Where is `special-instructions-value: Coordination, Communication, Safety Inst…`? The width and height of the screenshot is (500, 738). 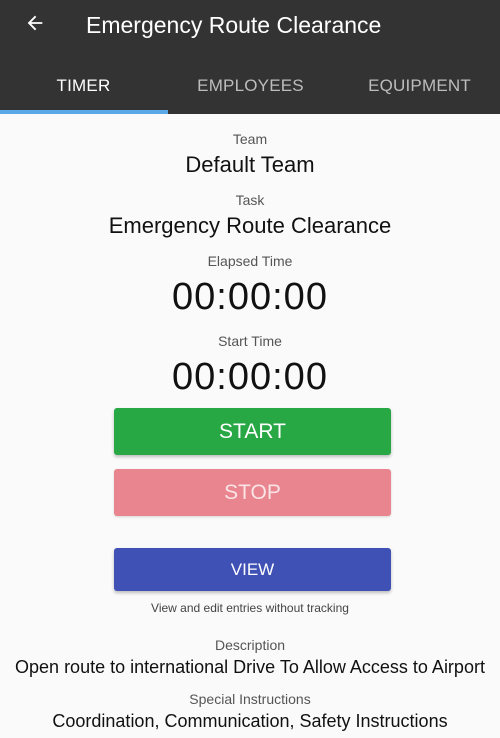
special-instructions-value: Coordination, Communication, Safety Inst… is located at coordinates (250, 721).